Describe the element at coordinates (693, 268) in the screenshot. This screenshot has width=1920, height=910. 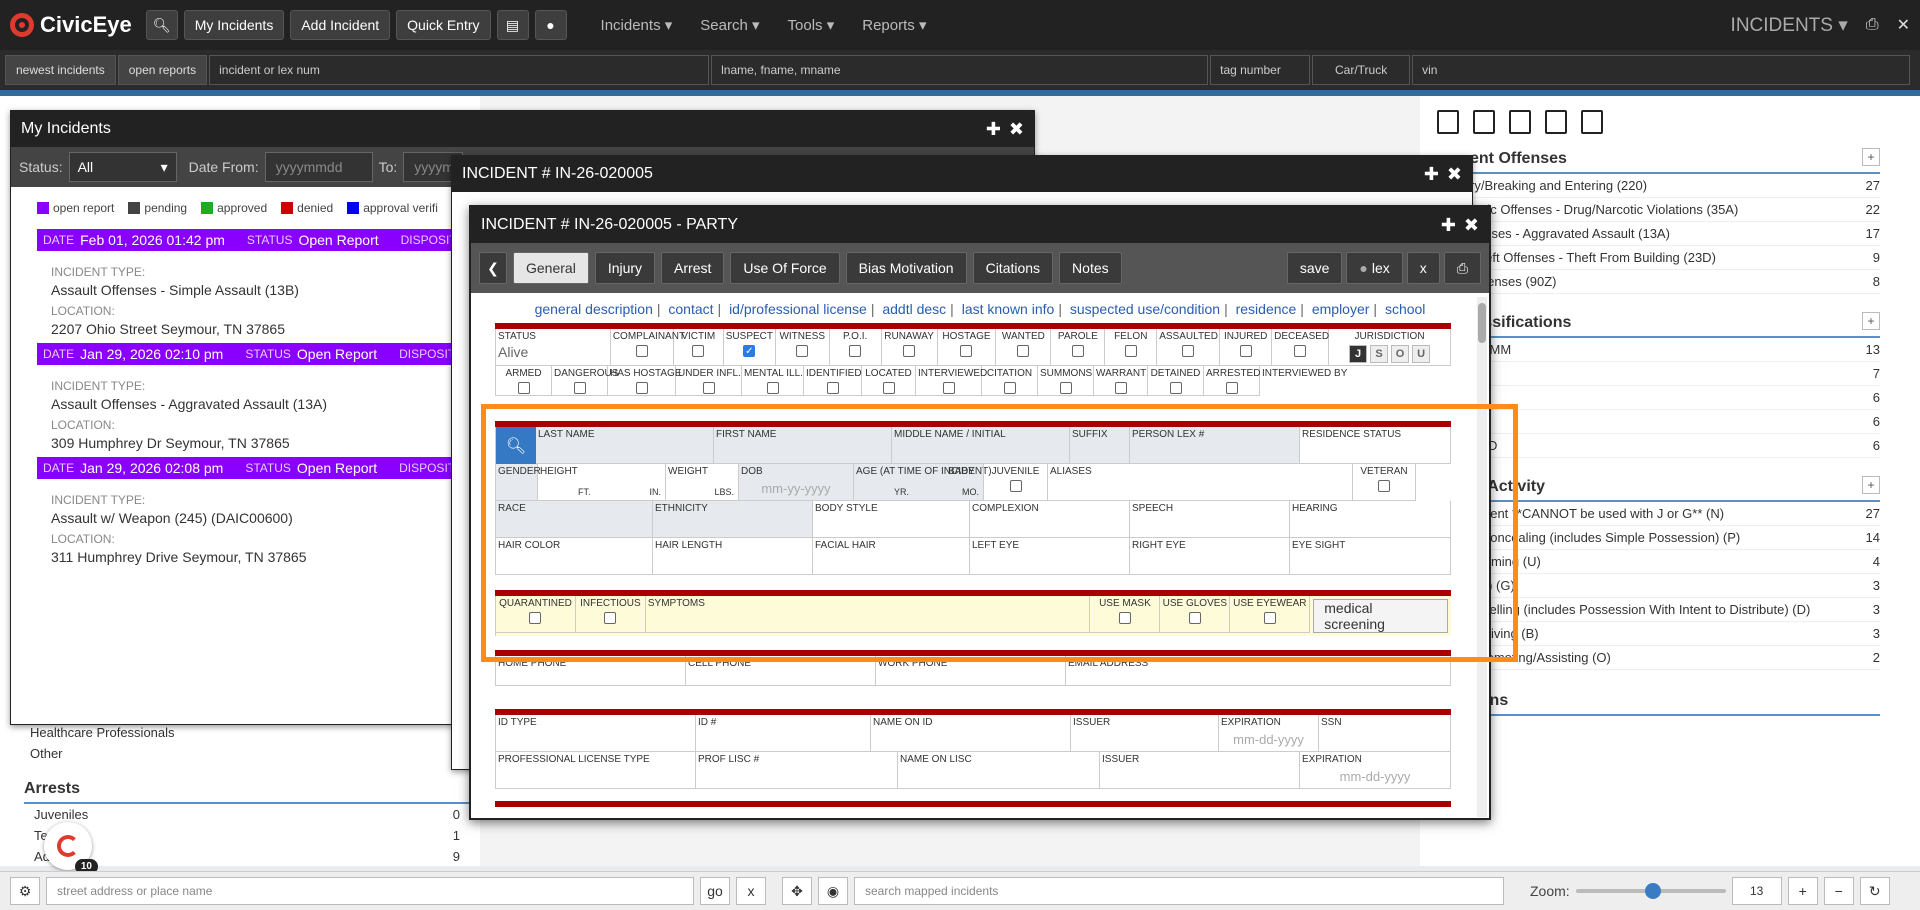
I see `tab-arrest: Arrest` at that location.